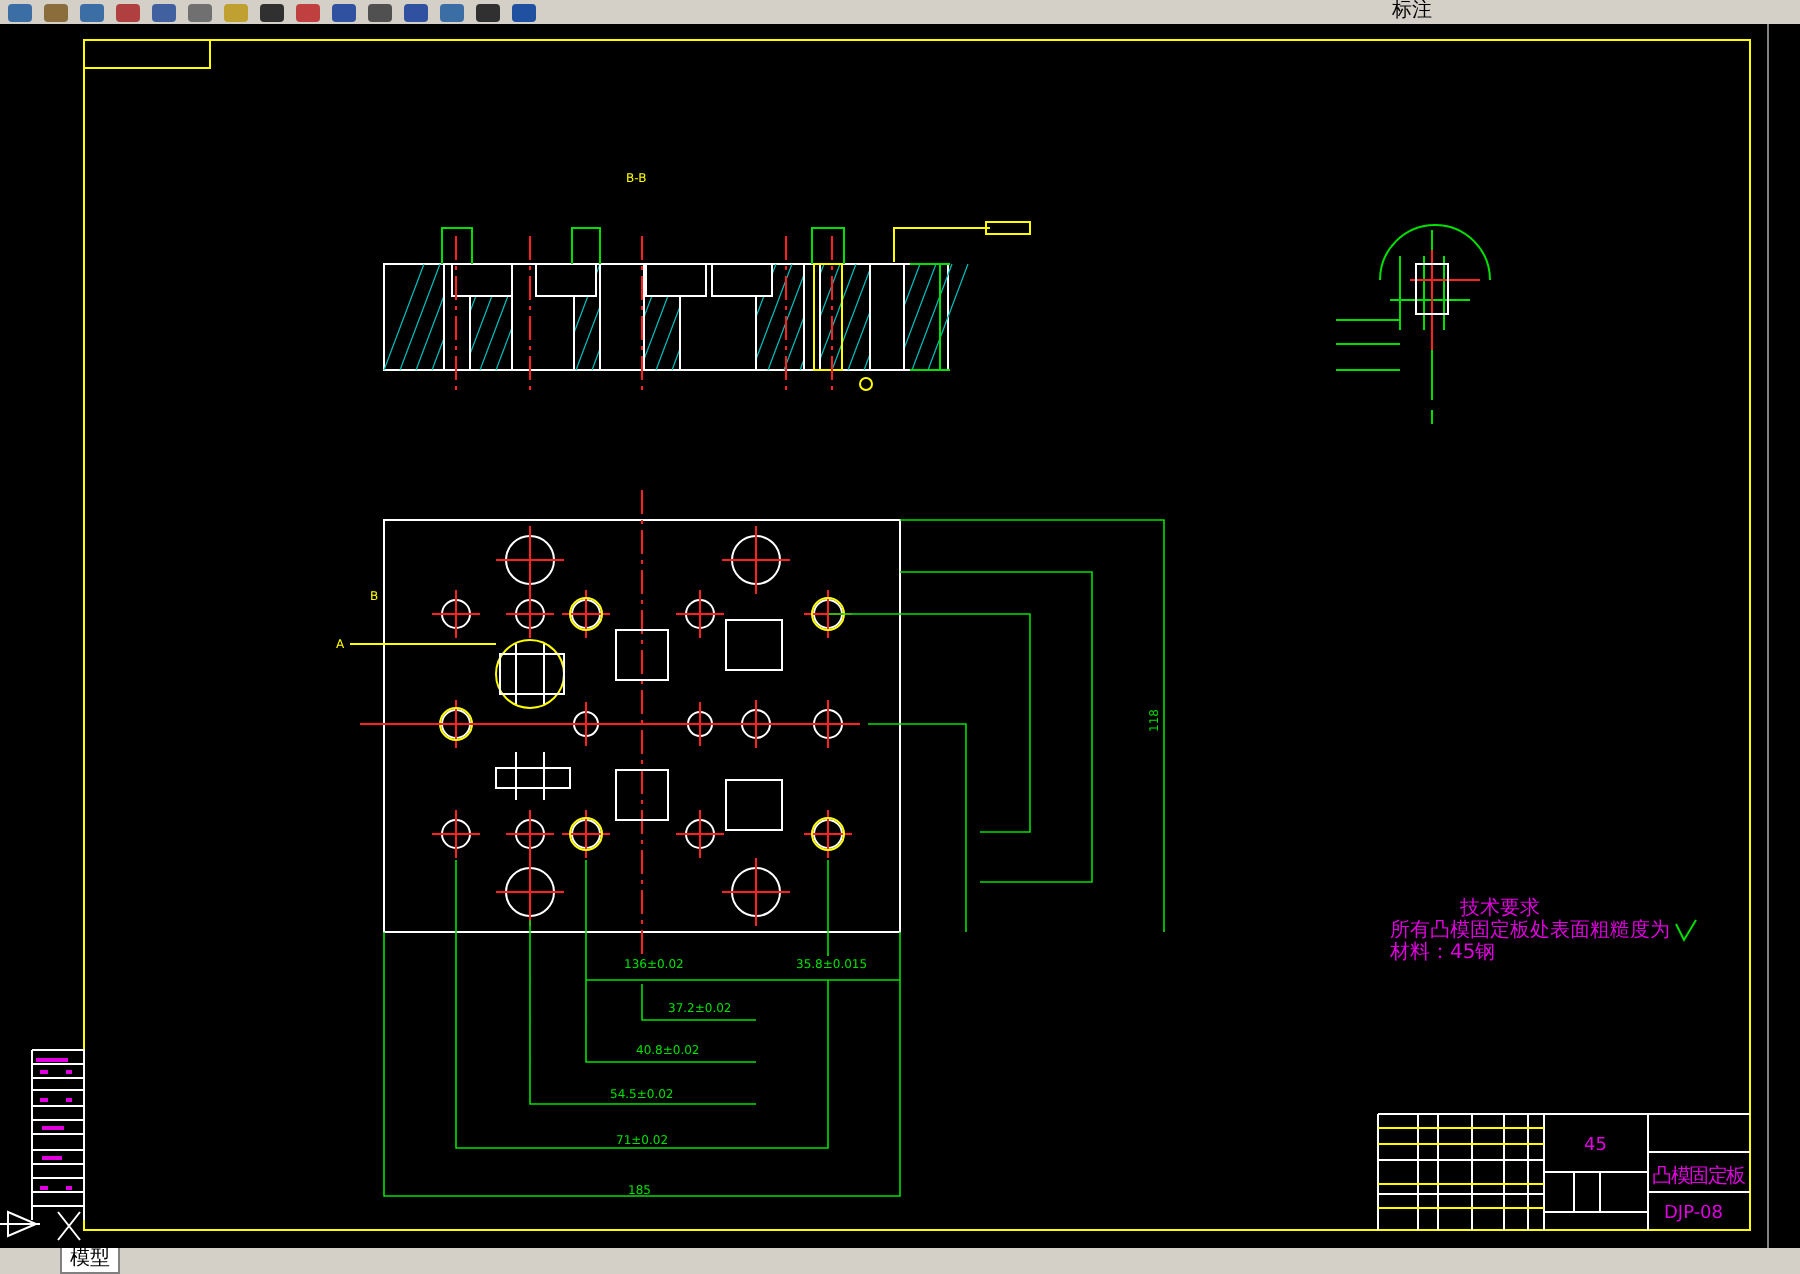 This screenshot has width=1800, height=1274. Describe the element at coordinates (69, 1226) in the screenshot. I see `cursor-crosshair-icon` at that location.